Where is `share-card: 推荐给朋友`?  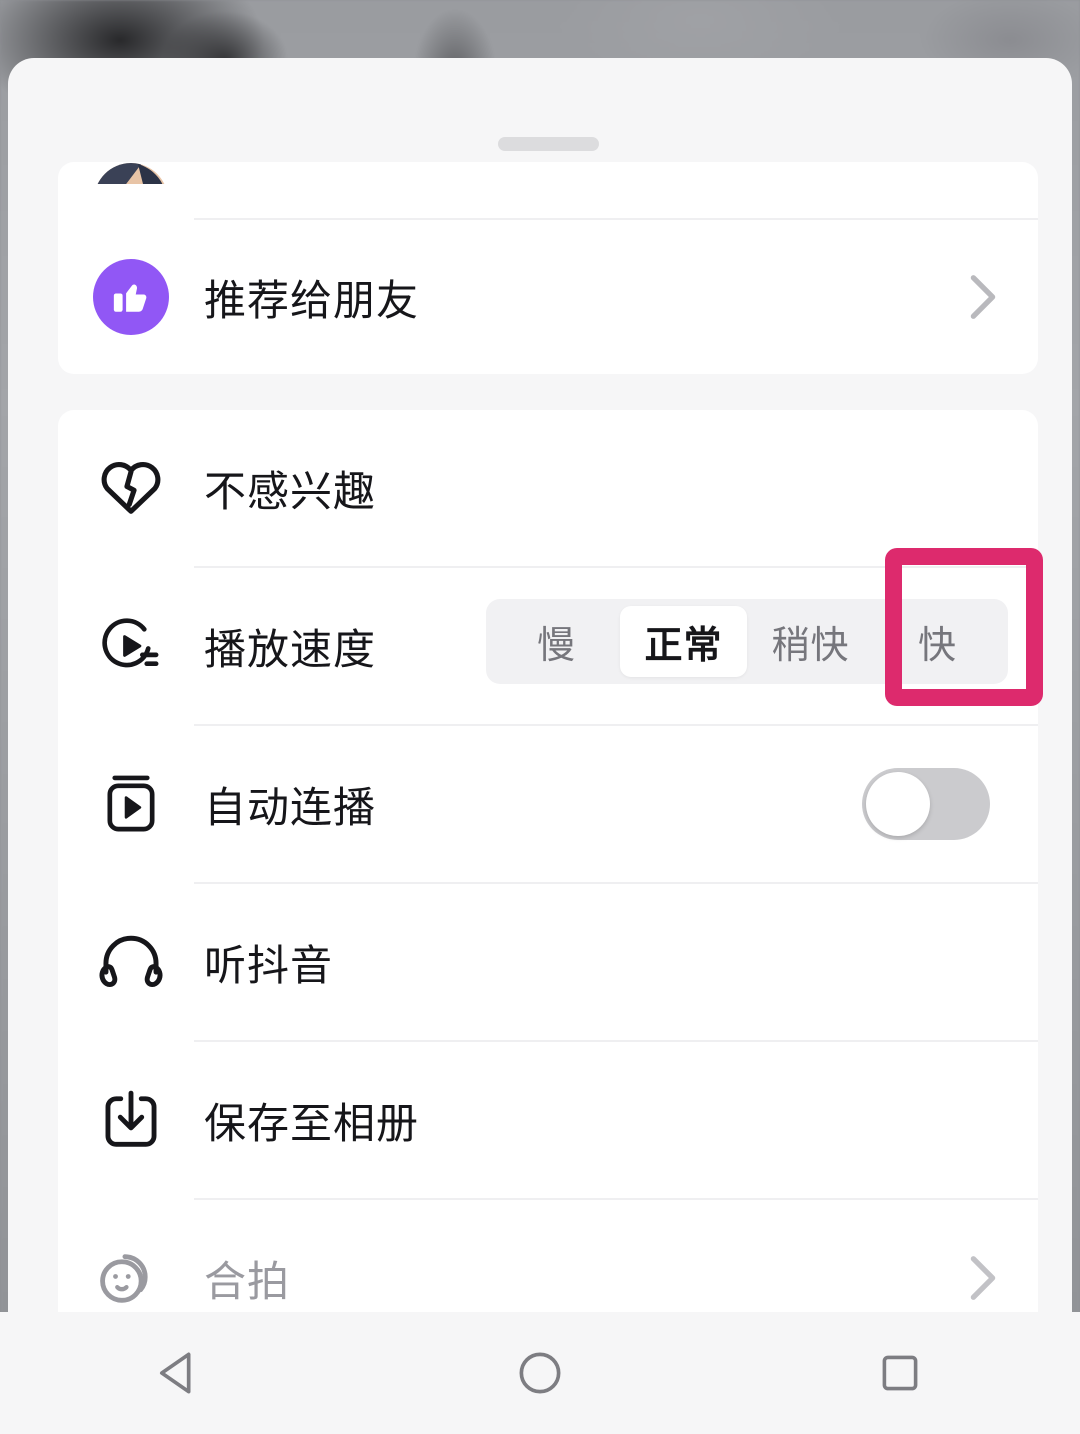 share-card: 推荐给朋友 is located at coordinates (548, 268).